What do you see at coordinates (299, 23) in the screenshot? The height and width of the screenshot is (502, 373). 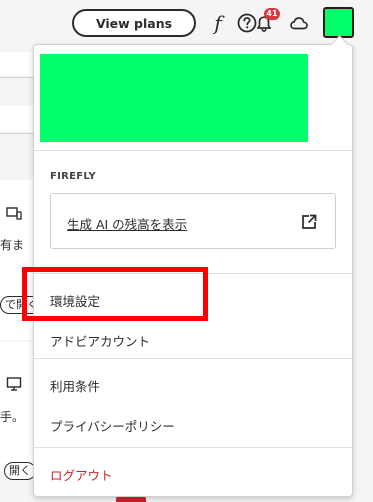 I see `cloud-icon` at bounding box center [299, 23].